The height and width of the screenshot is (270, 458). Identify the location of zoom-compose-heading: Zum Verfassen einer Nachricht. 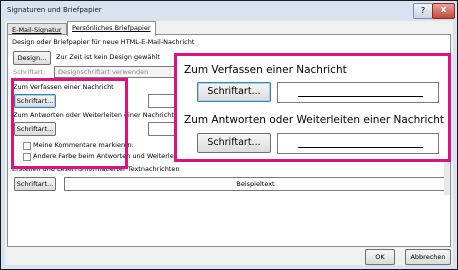
(265, 70).